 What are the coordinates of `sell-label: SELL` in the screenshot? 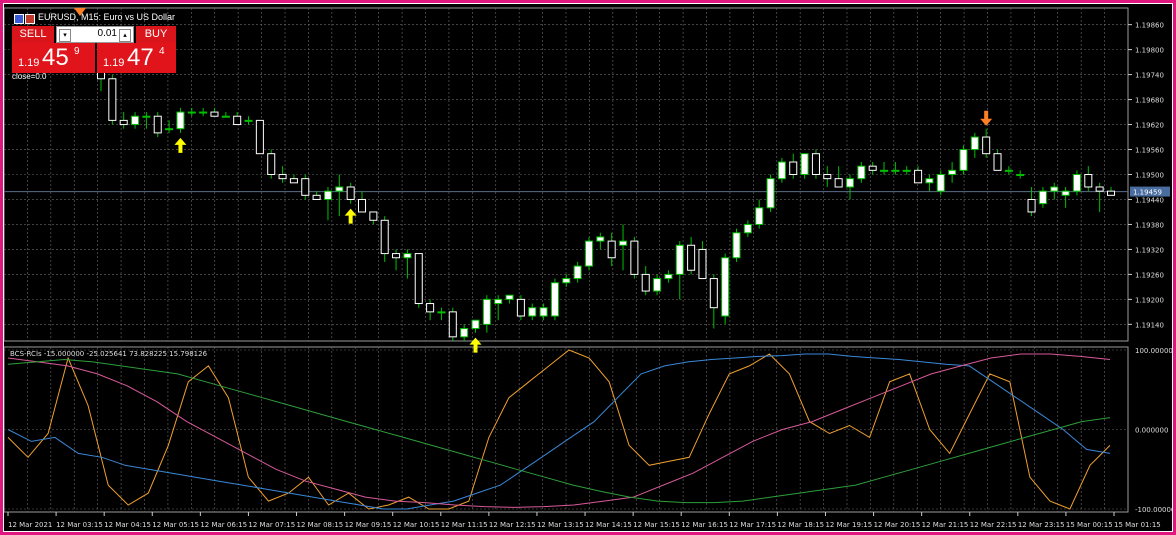 It's located at (33, 34).